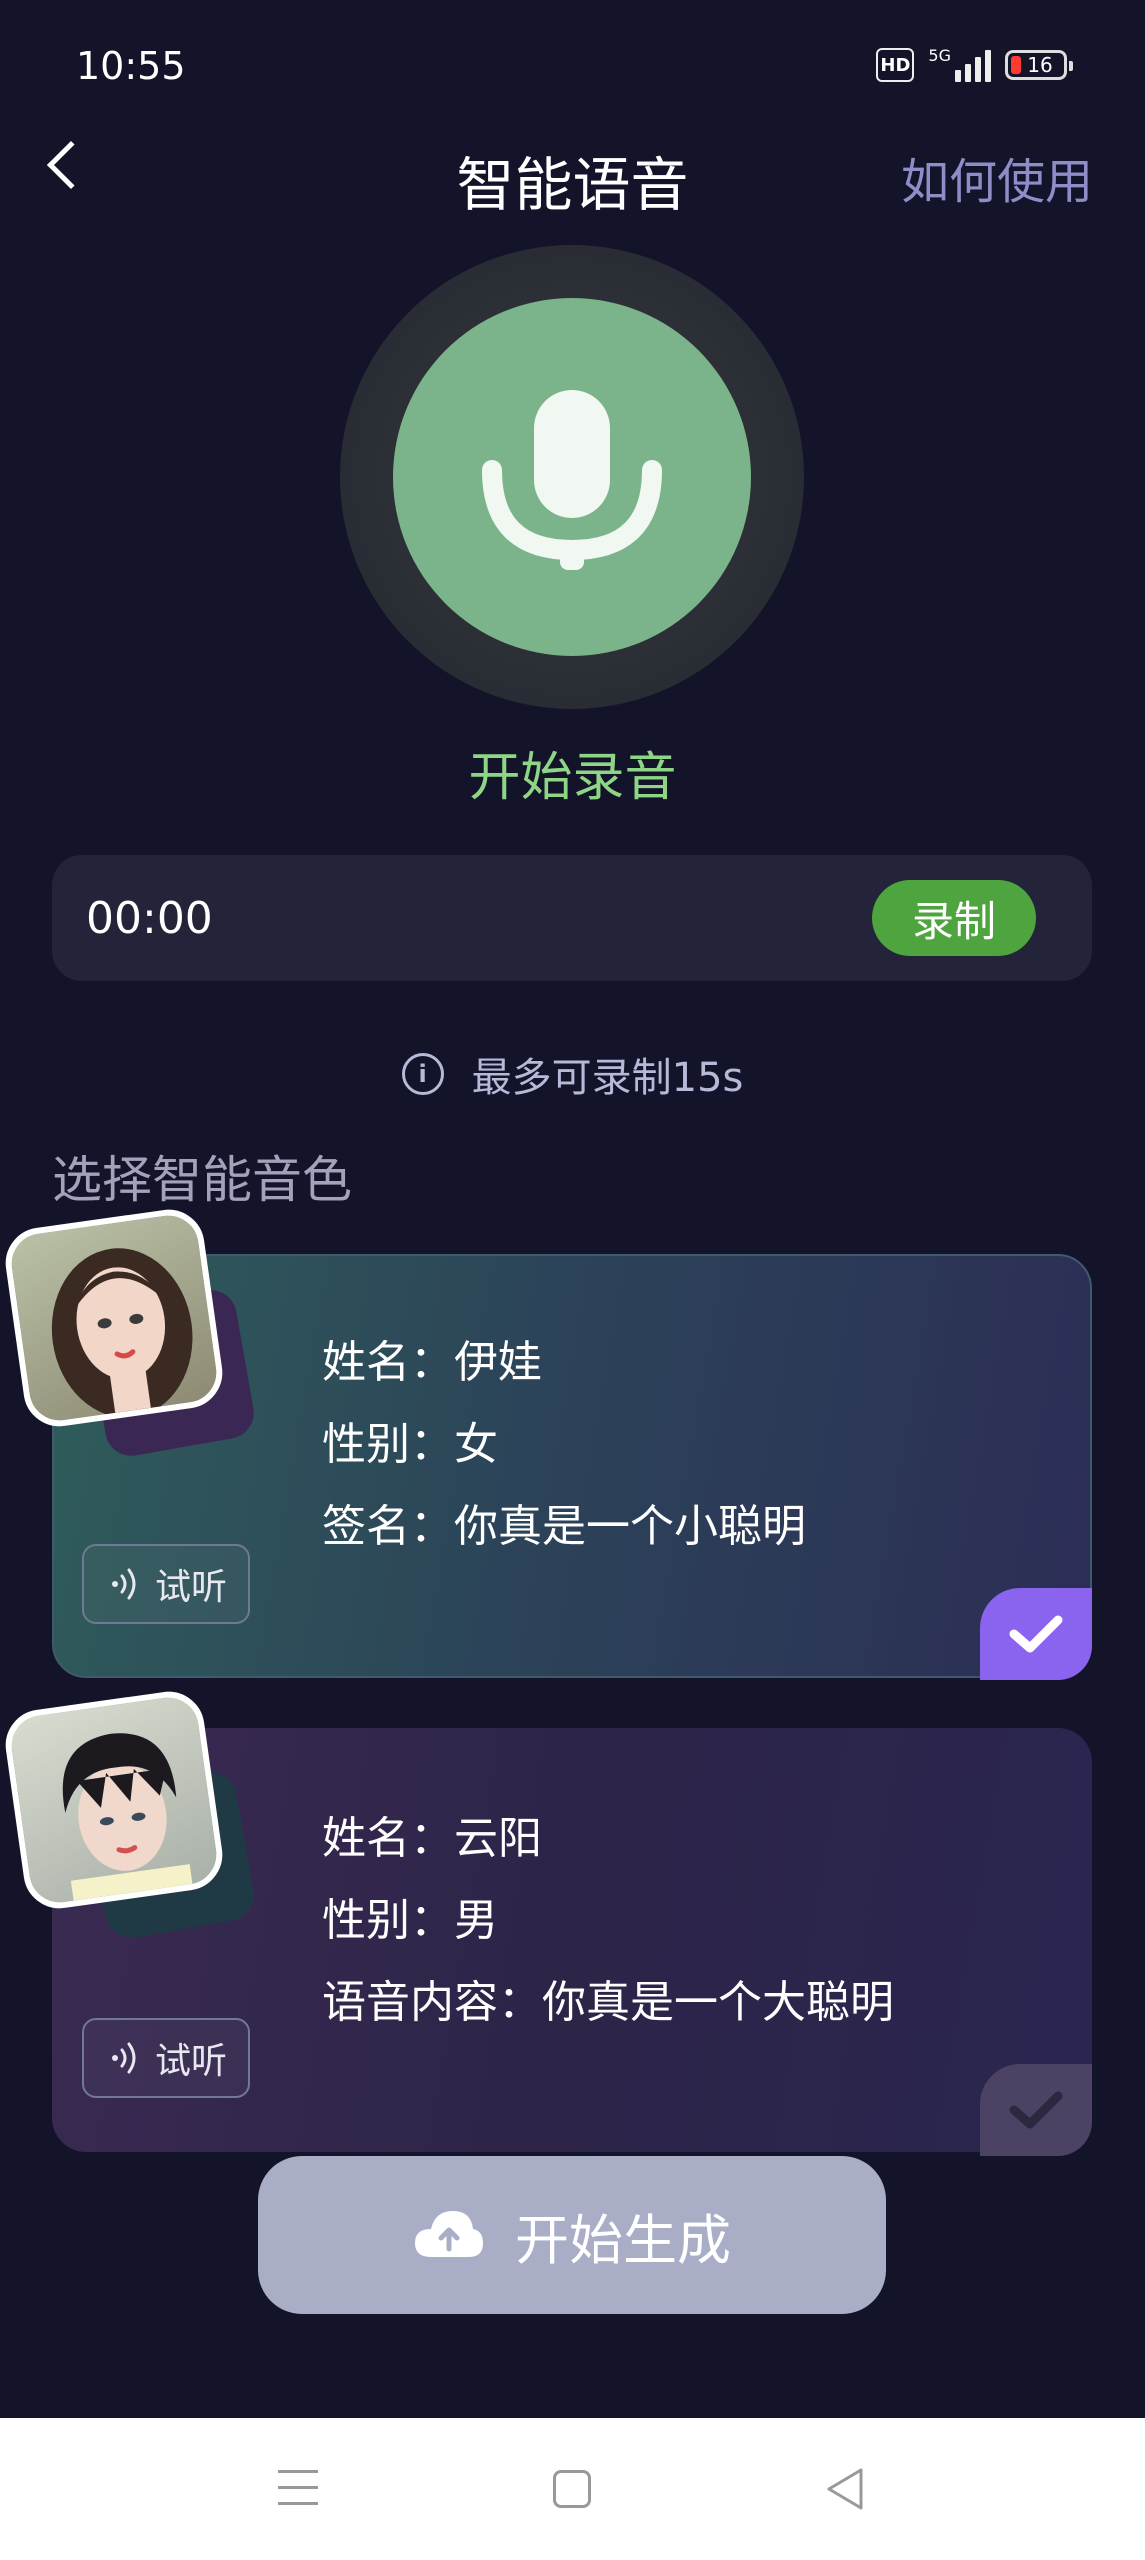 The height and width of the screenshot is (2560, 1145). Describe the element at coordinates (564, 1526) in the screenshot. I see `voice-signature: 签名：你真是一个小聪明` at that location.